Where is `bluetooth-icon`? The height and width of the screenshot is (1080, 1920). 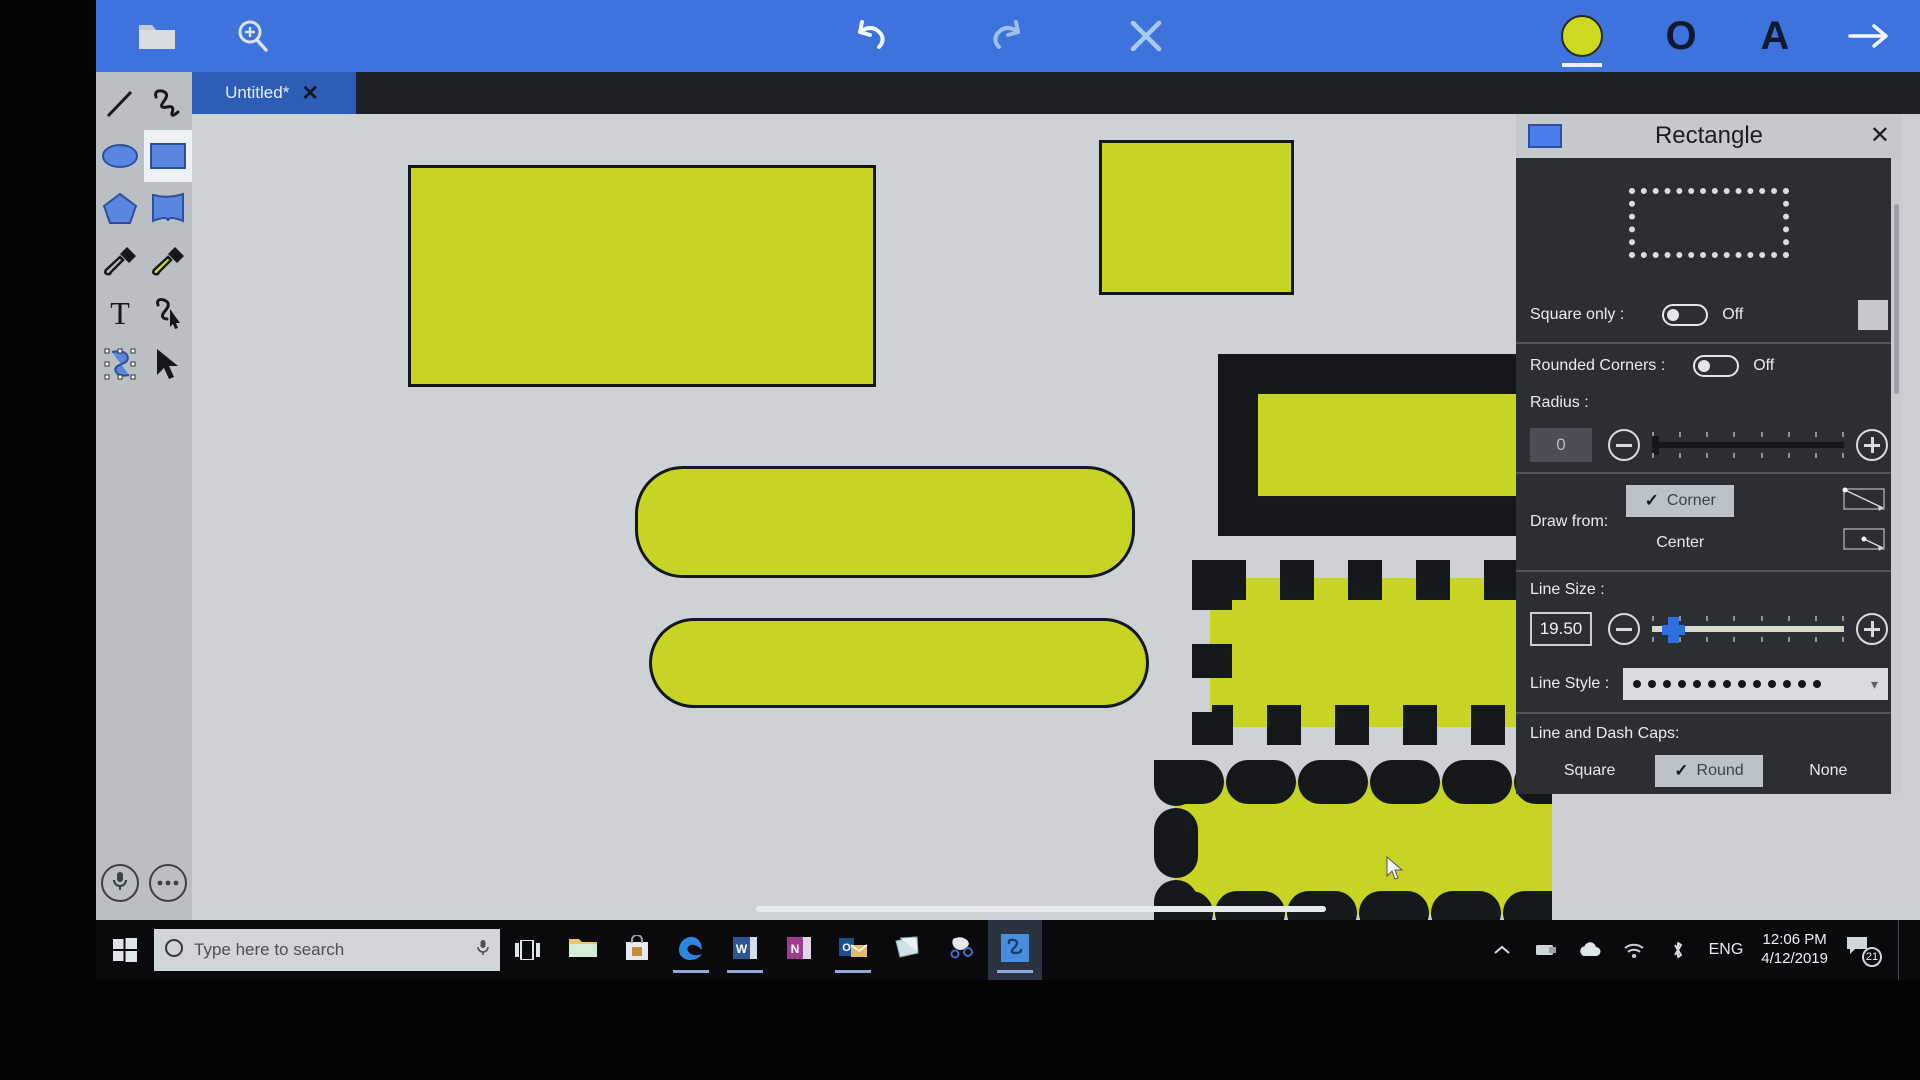
bluetooth-icon is located at coordinates (1678, 950).